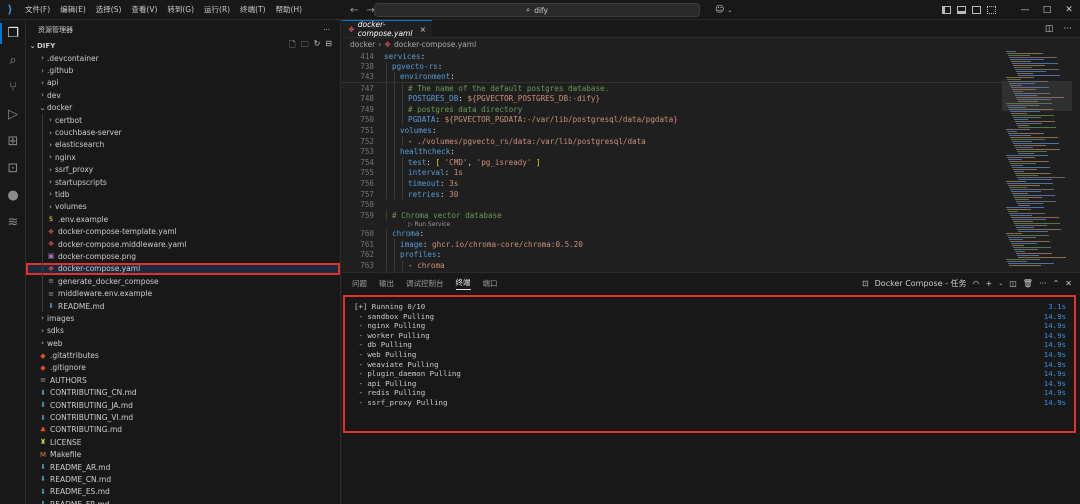  Describe the element at coordinates (723, 10) in the screenshot. I see `copilot-menu: ☺ ⌄` at that location.